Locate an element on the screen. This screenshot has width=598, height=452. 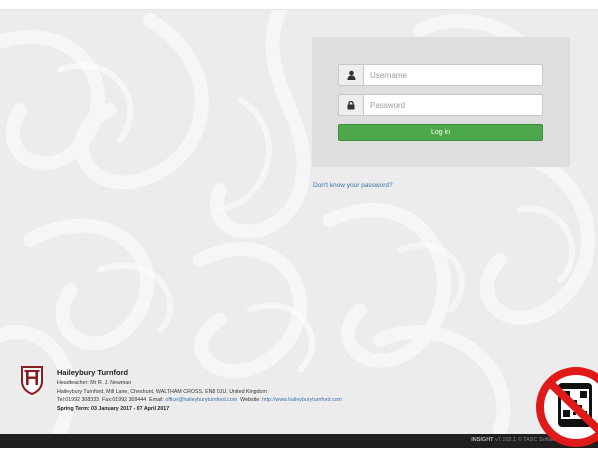
user-icon is located at coordinates (350, 75).